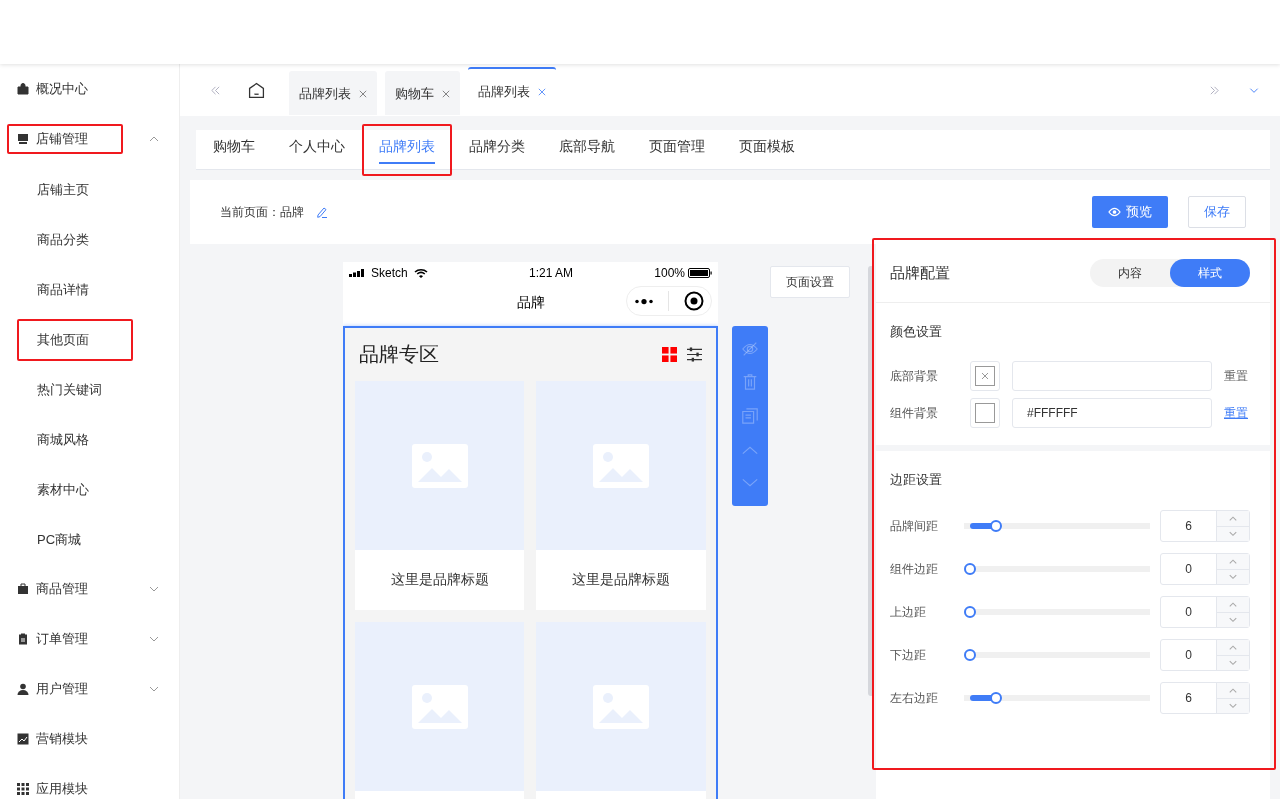 Image resolution: width=1280 pixels, height=799 pixels. I want to click on panel-title: 品牌配置, so click(920, 273).